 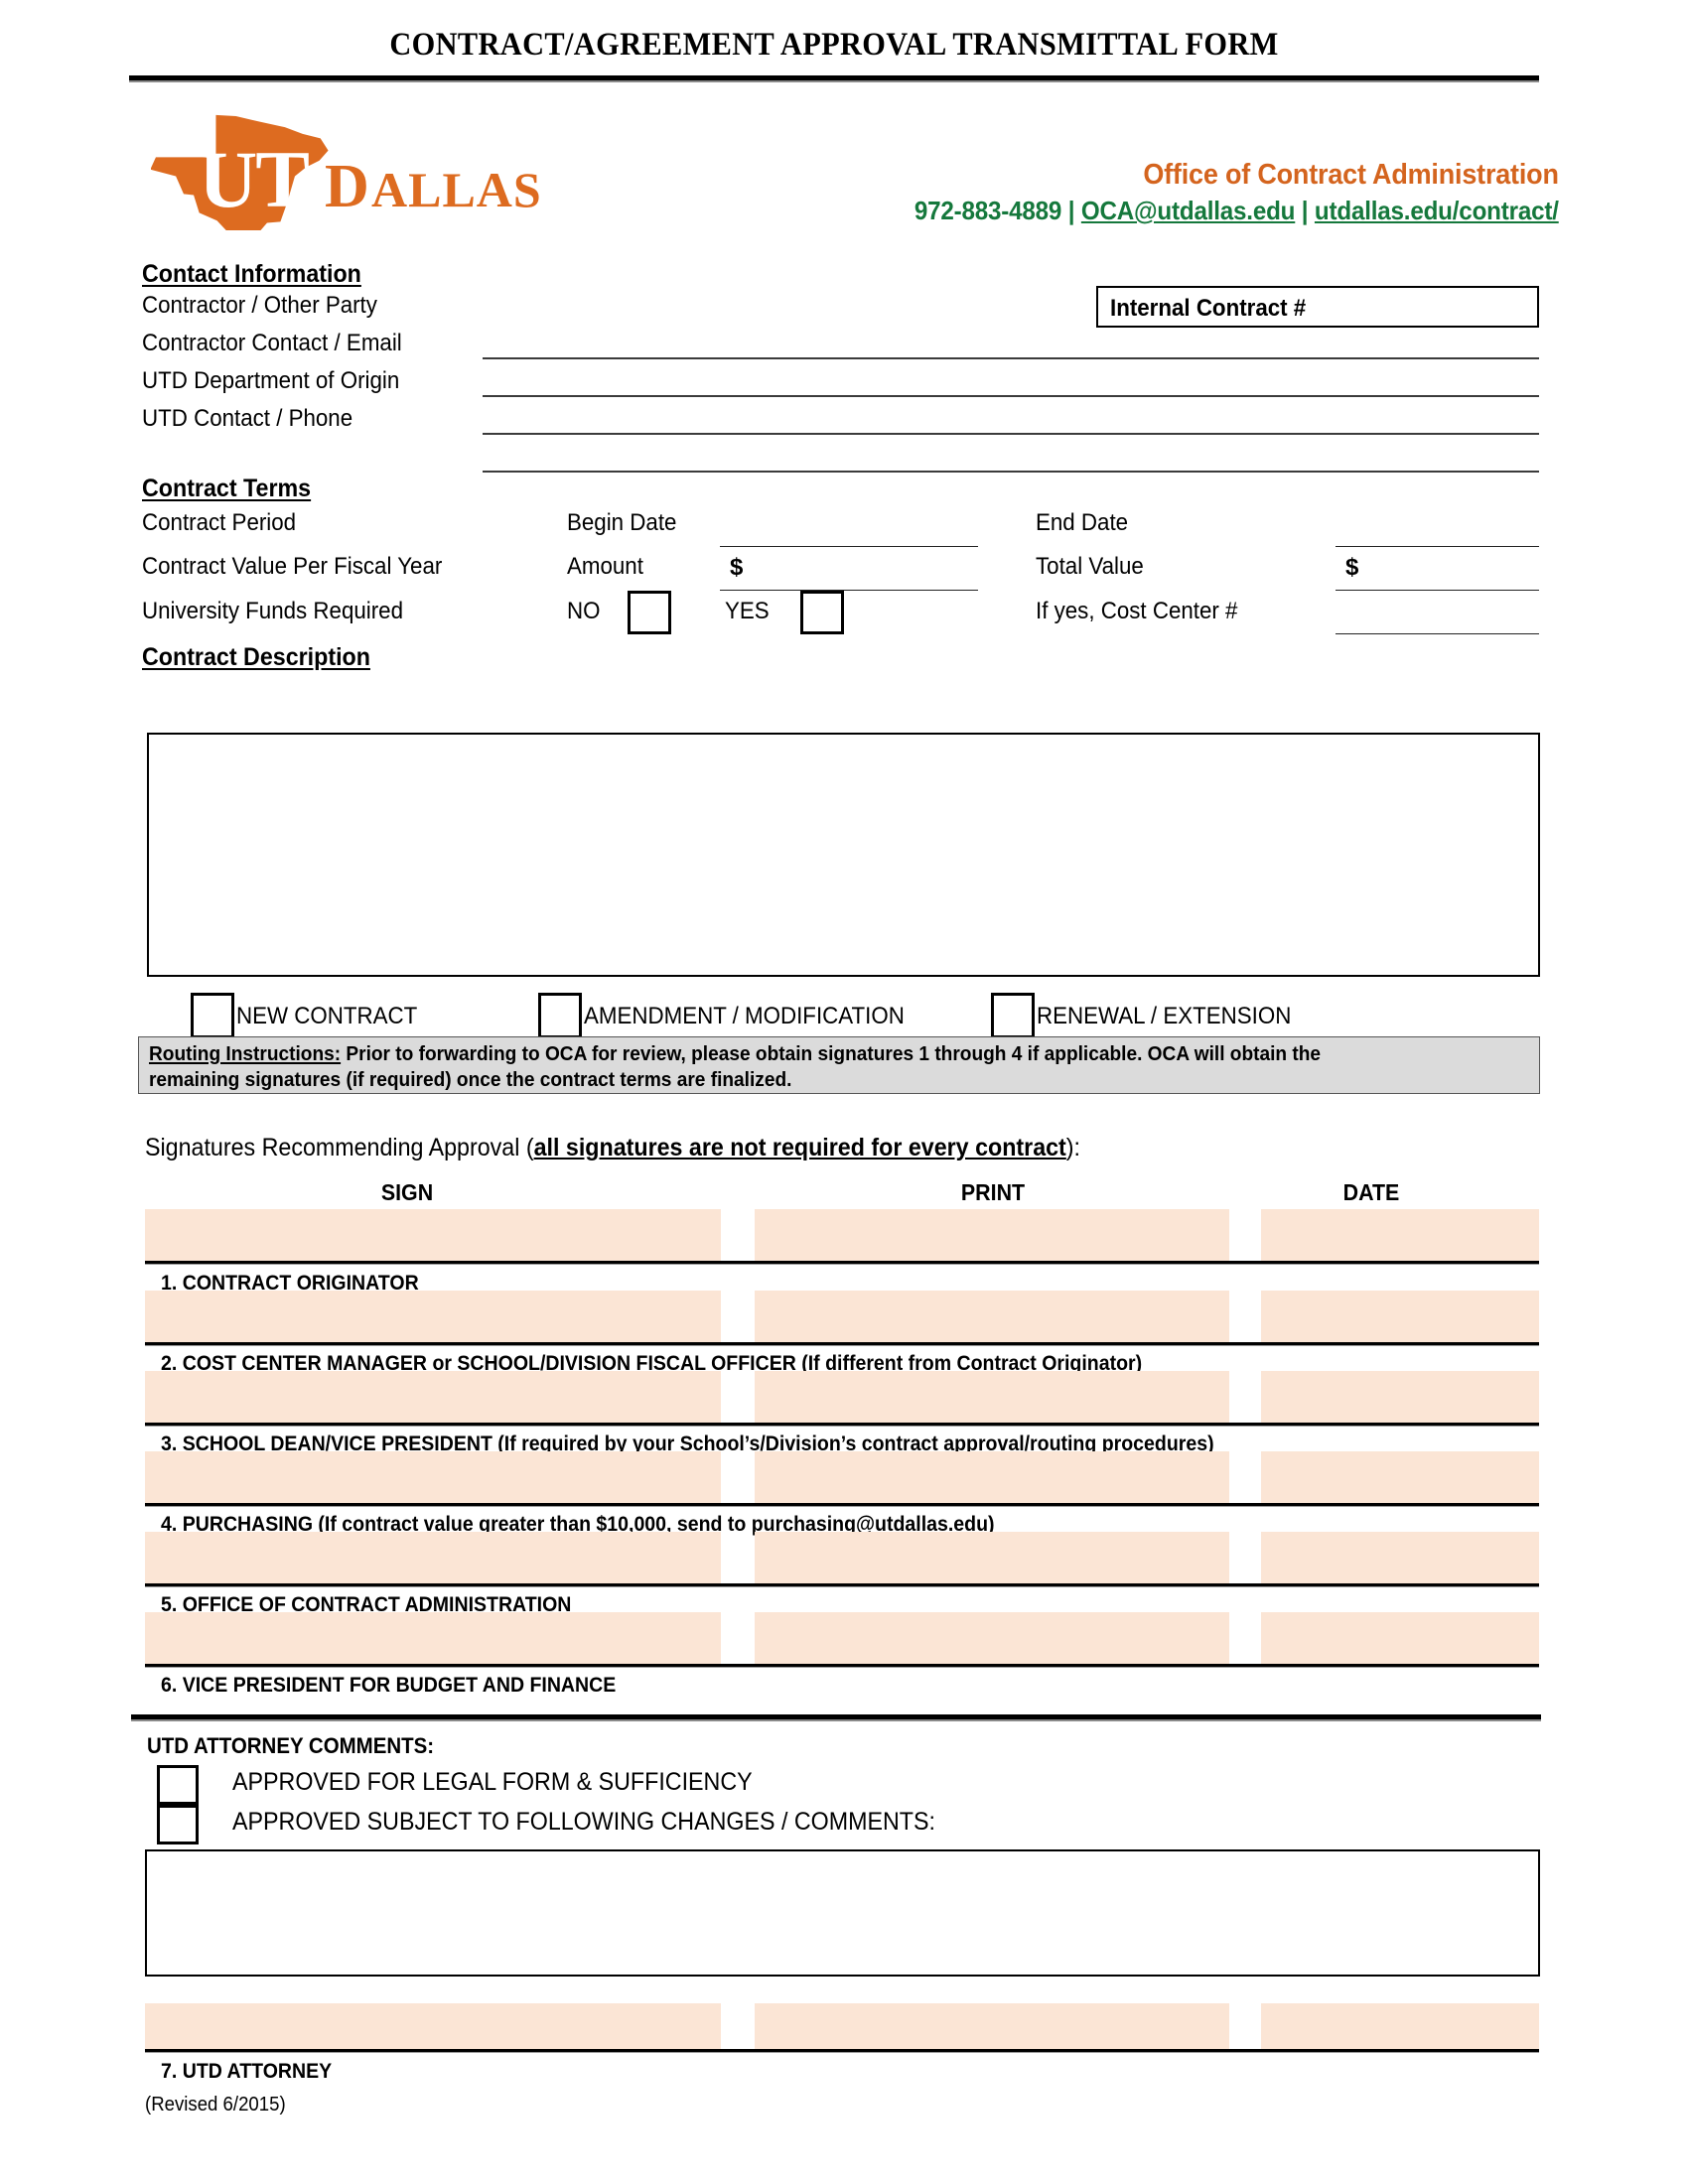 What do you see at coordinates (842, 1913) in the screenshot?
I see `attorney-comments-input` at bounding box center [842, 1913].